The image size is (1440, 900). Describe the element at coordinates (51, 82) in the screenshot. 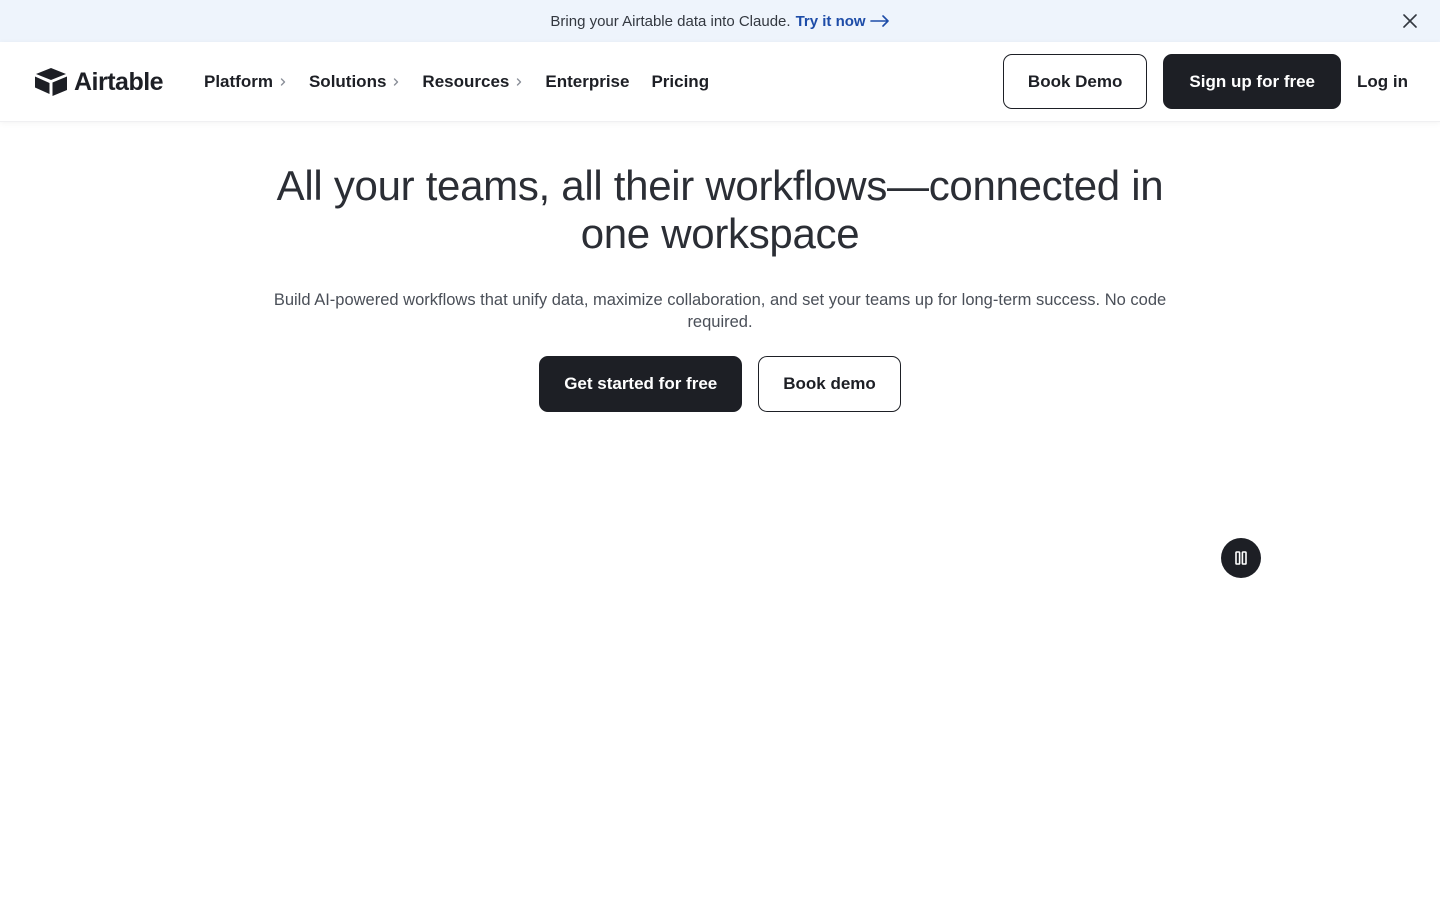

I see `airtable-logo-icon` at that location.